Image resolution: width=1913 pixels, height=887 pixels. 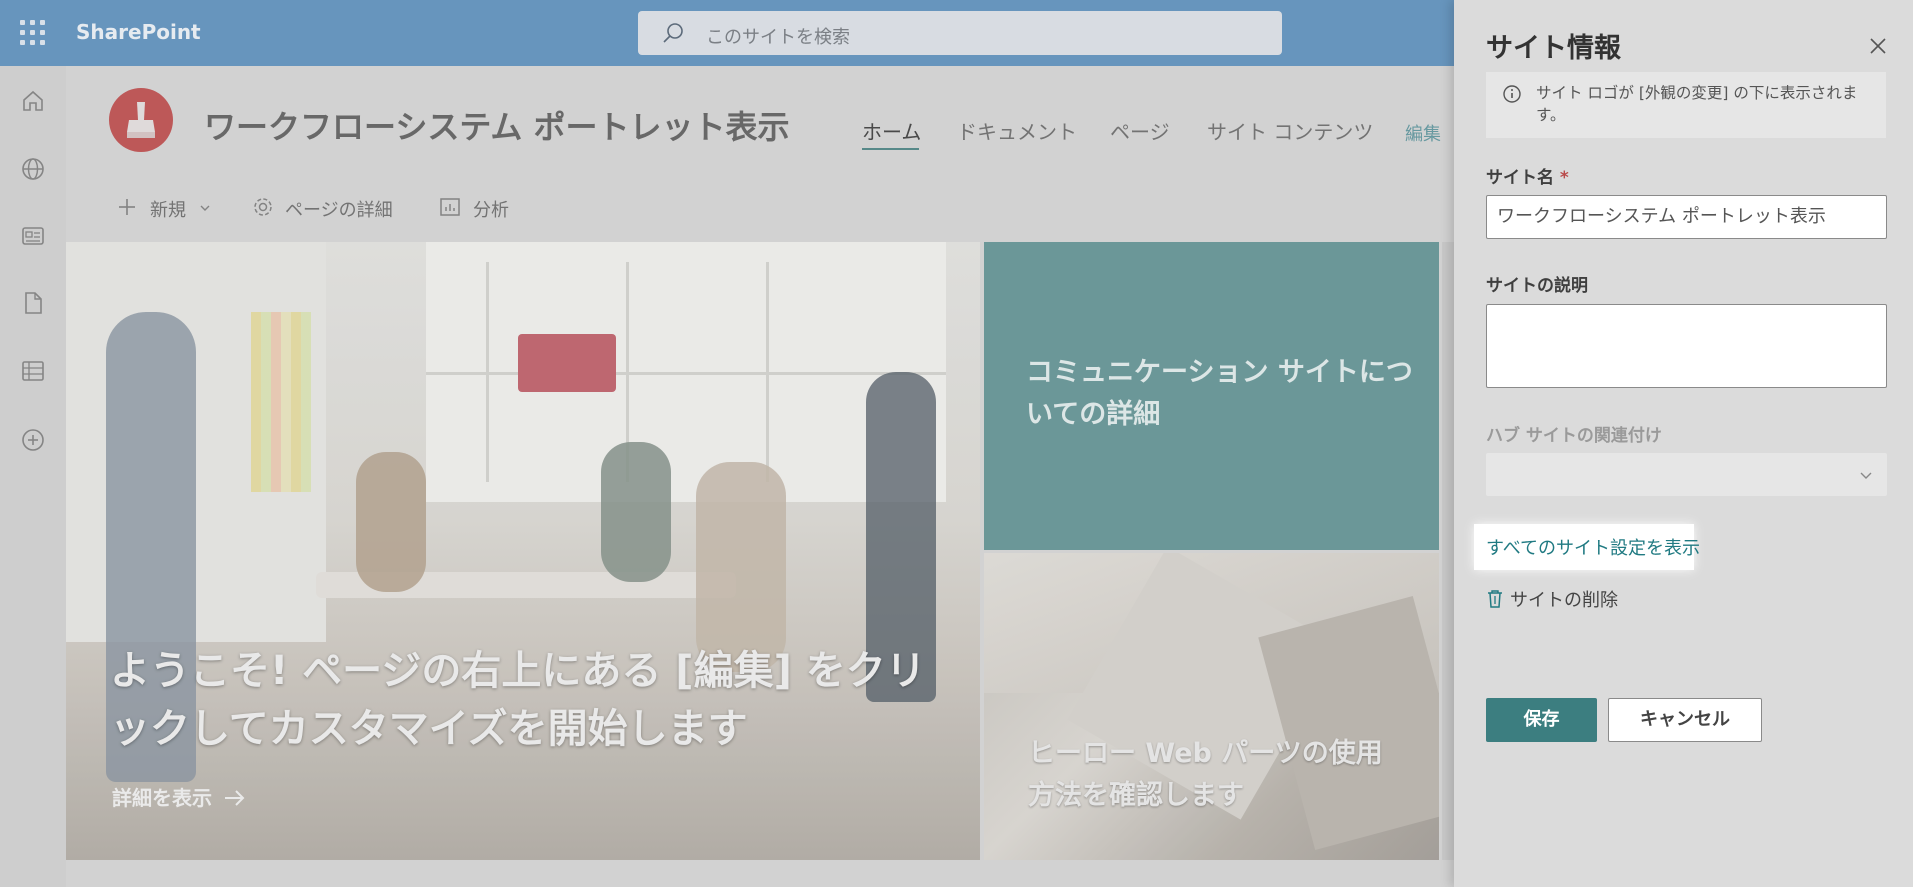 I want to click on hero-tile-communication: コミュニケーション サイトについての詳細, so click(x=1211, y=396).